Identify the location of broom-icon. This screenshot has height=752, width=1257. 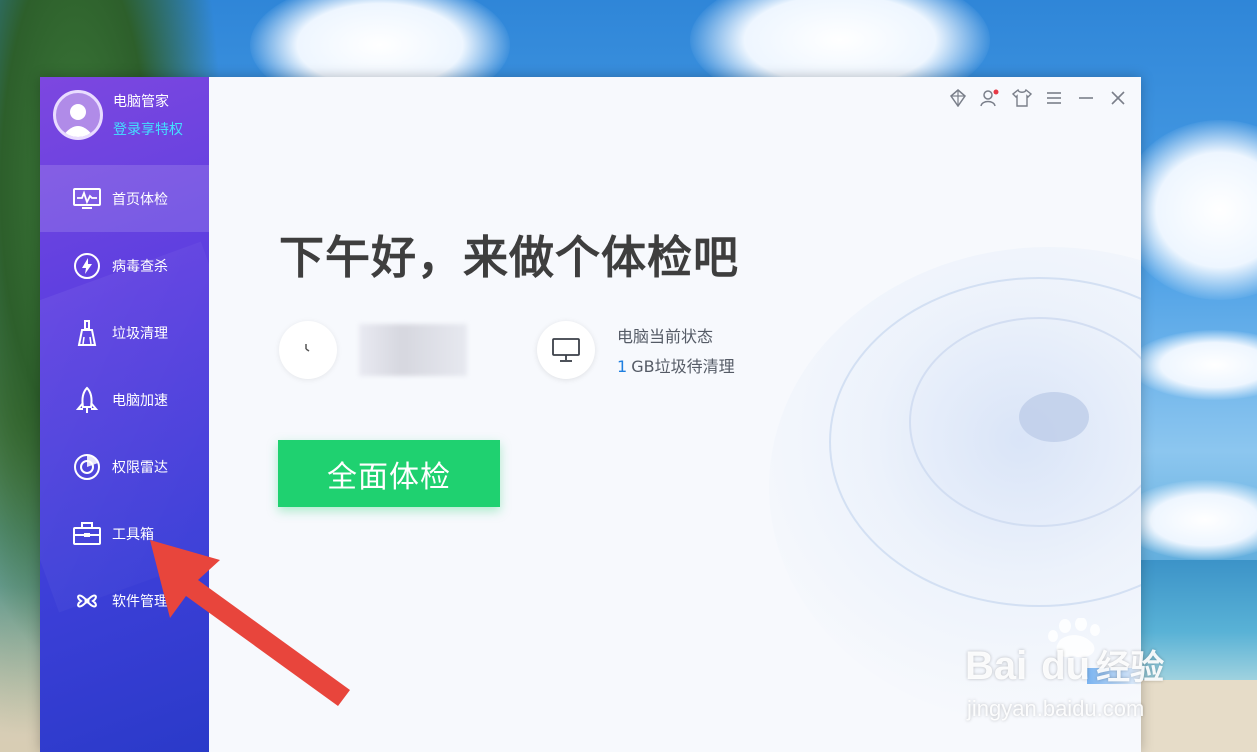
(87, 333).